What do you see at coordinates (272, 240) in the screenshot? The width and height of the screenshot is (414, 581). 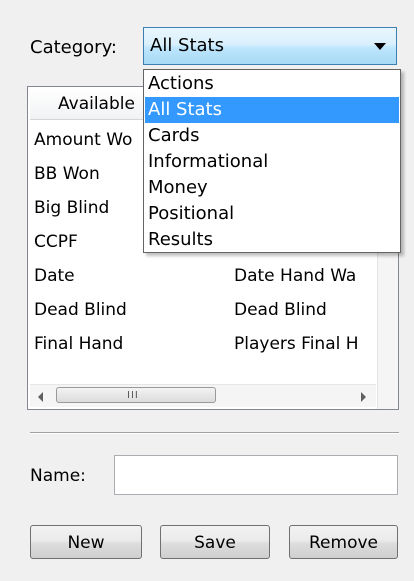 I see `dropdown-option-results: Results` at bounding box center [272, 240].